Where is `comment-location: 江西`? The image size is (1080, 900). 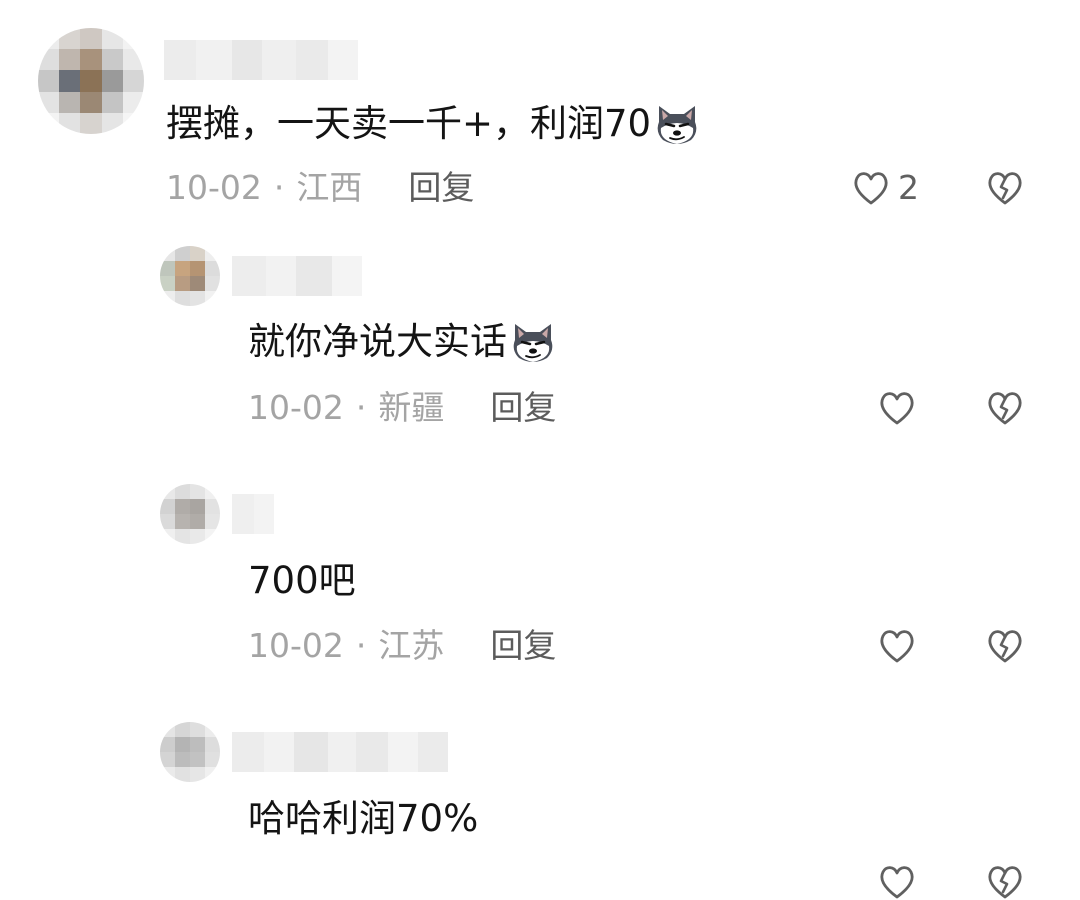 comment-location: 江西 is located at coordinates (329, 187).